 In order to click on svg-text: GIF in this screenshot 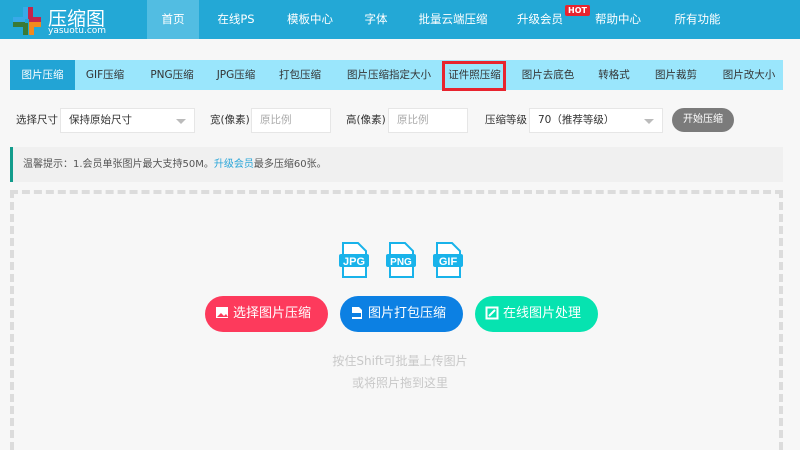, I will do `click(448, 262)`.